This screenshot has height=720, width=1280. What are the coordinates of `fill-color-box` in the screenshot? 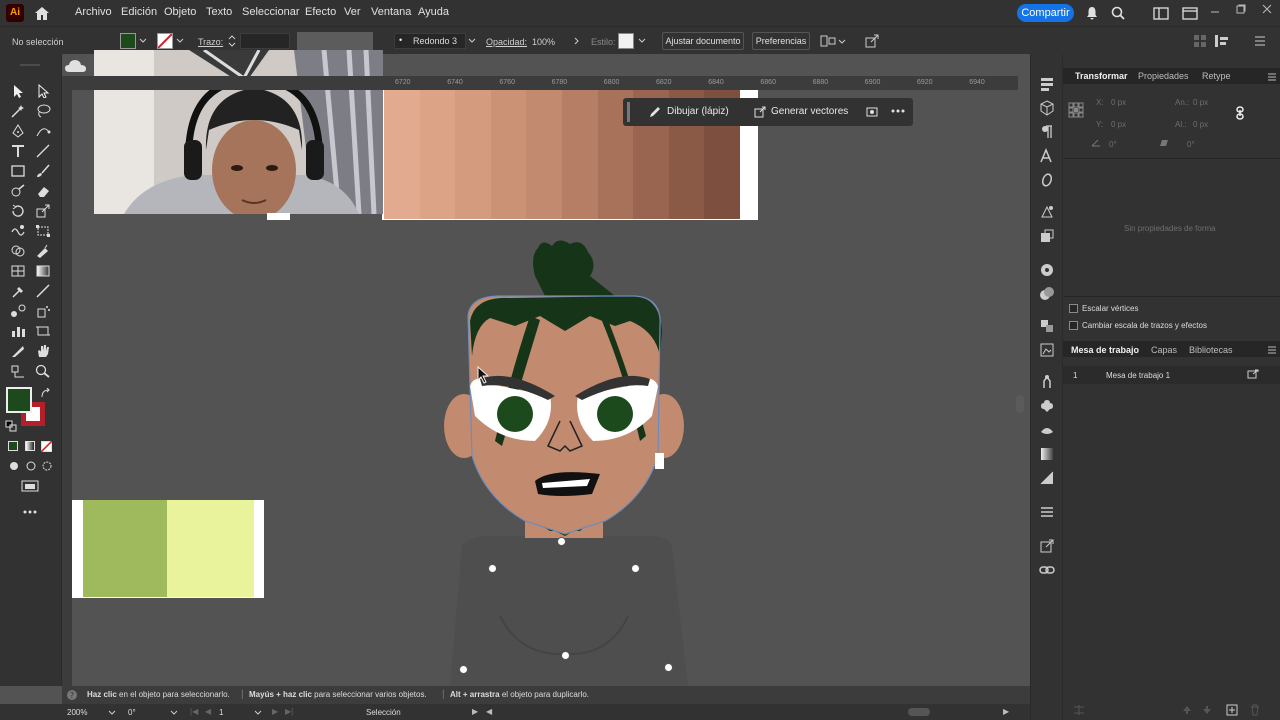 It's located at (19, 400).